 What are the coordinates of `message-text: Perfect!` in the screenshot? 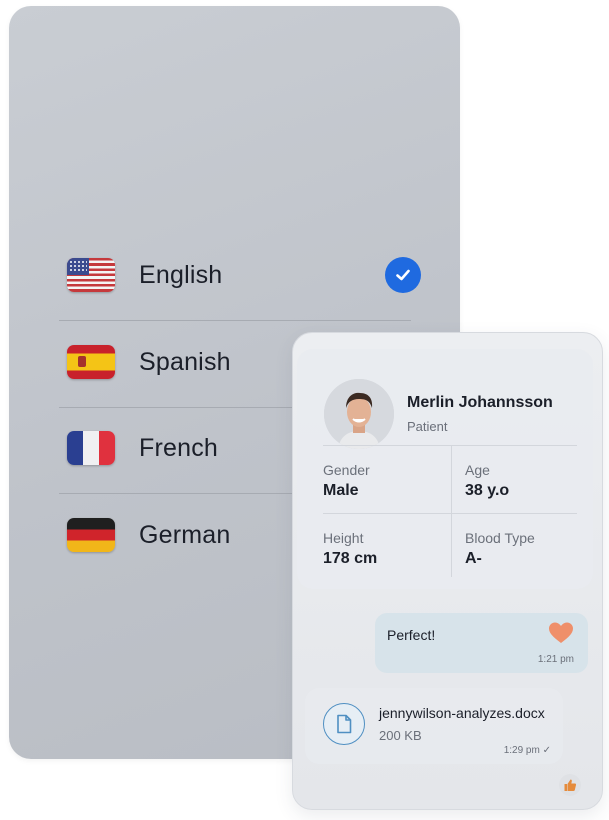 It's located at (411, 635).